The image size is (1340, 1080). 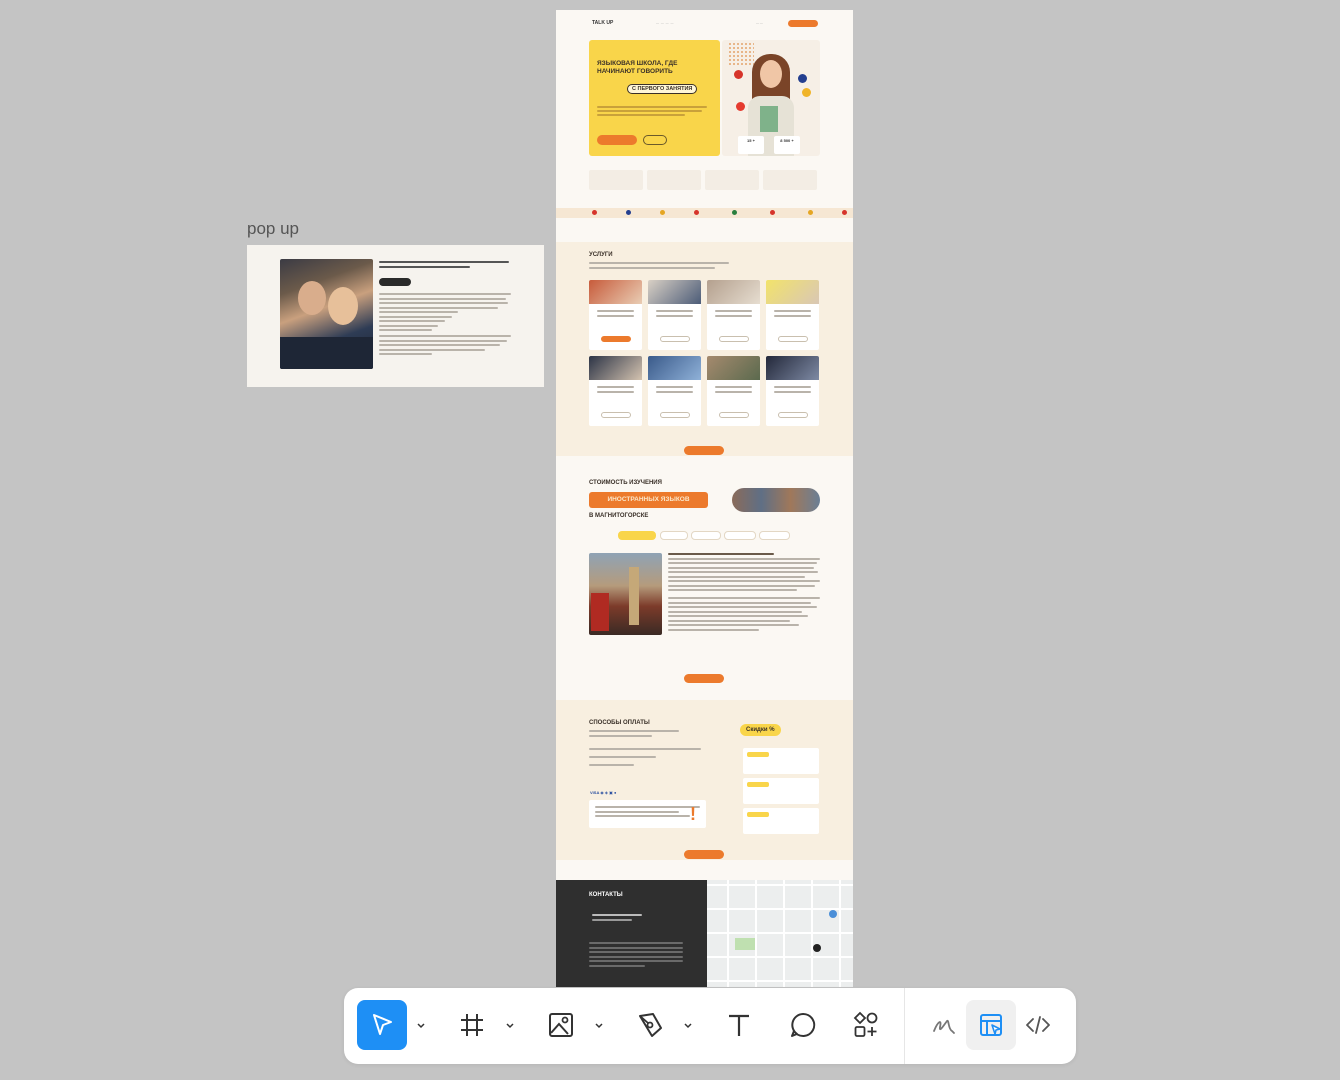 I want to click on frame-tool, so click(x=472, y=1025).